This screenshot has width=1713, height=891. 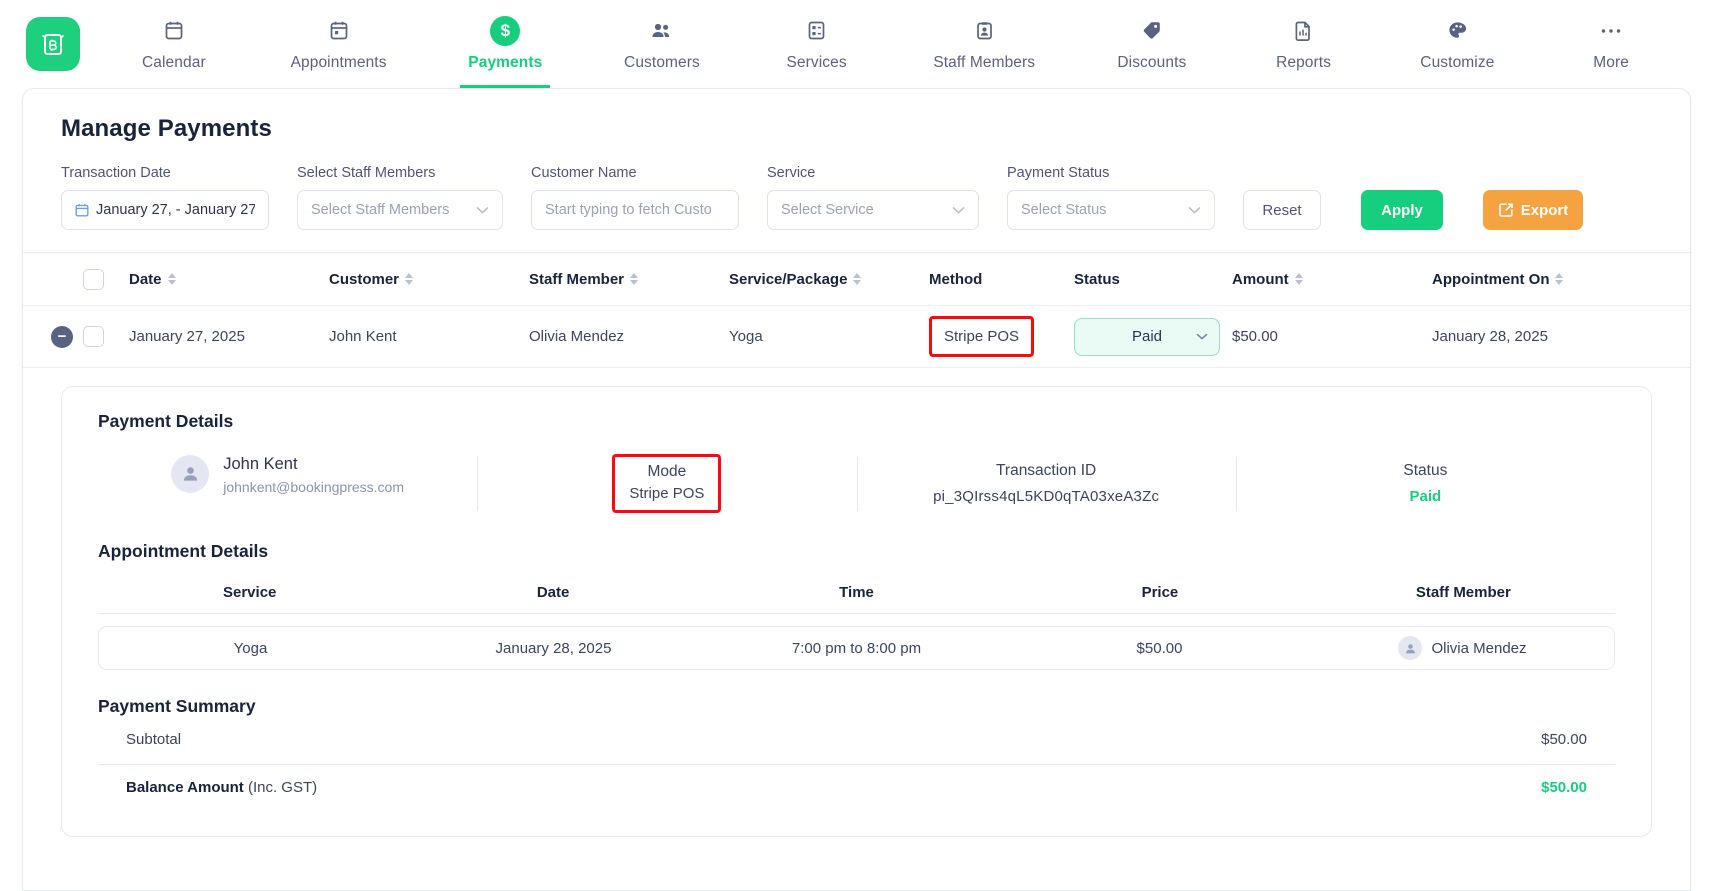 I want to click on select-all-cell, so click(x=106, y=279).